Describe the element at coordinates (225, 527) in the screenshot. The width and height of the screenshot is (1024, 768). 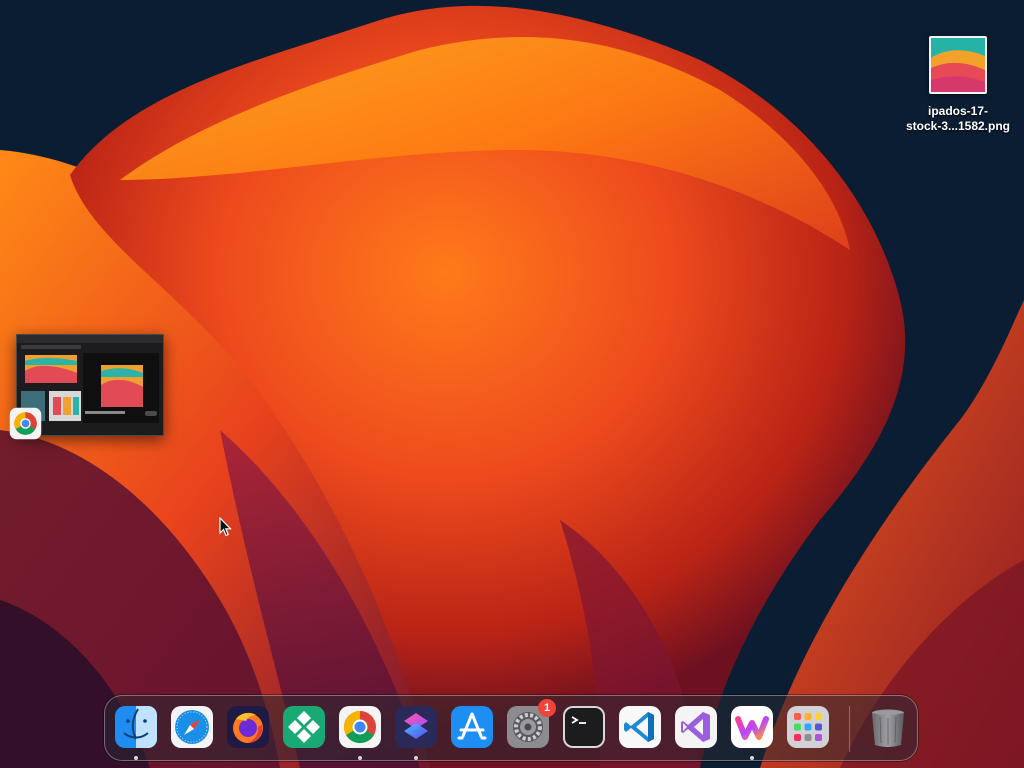
I see `mouse-pointer-icon` at that location.